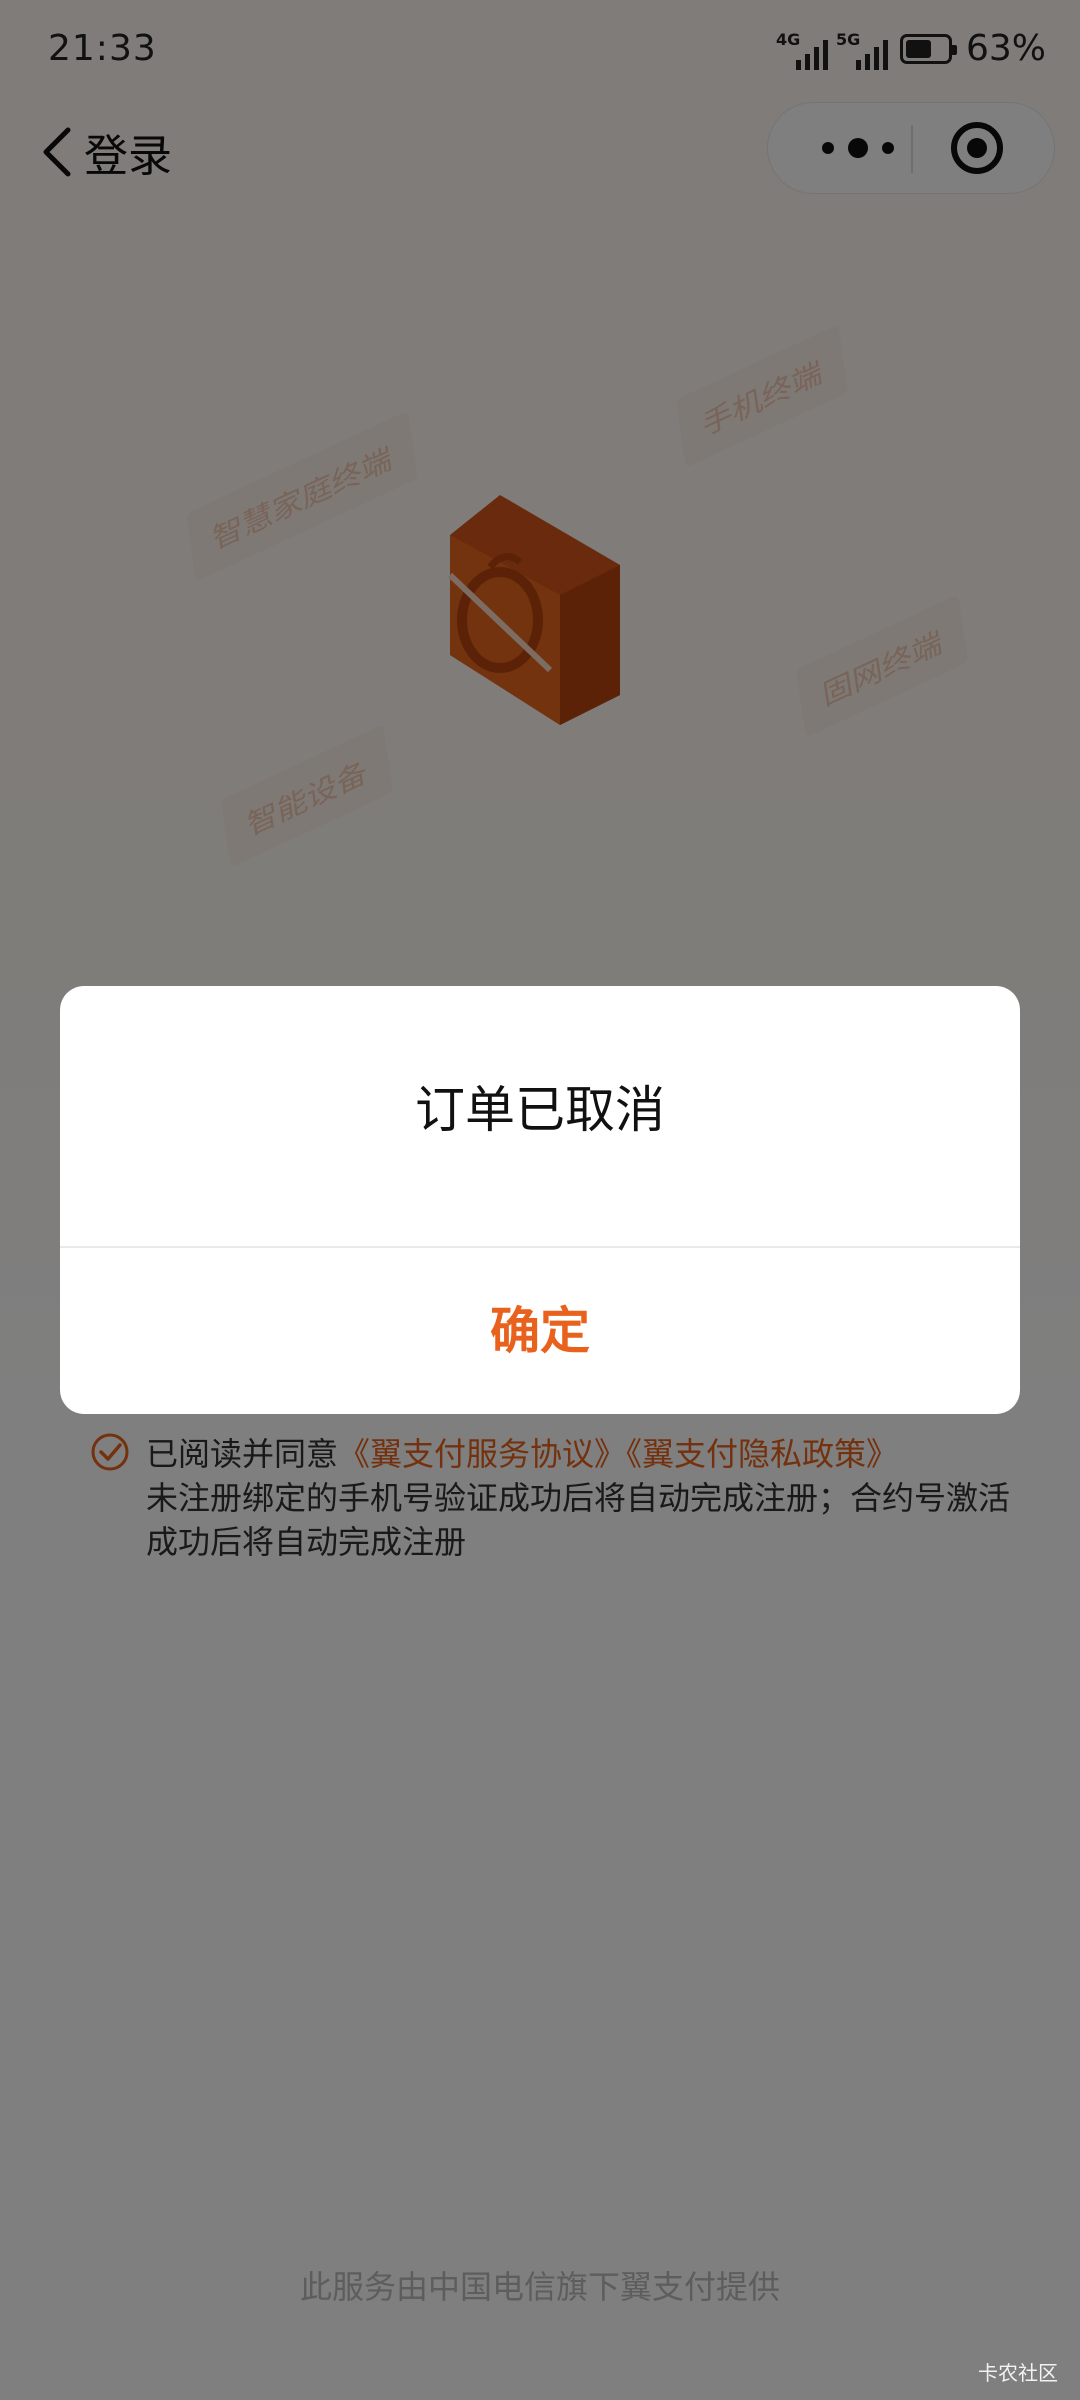 Image resolution: width=1080 pixels, height=2400 pixels. Describe the element at coordinates (540, 1331) in the screenshot. I see `confirm-button: 确定` at that location.